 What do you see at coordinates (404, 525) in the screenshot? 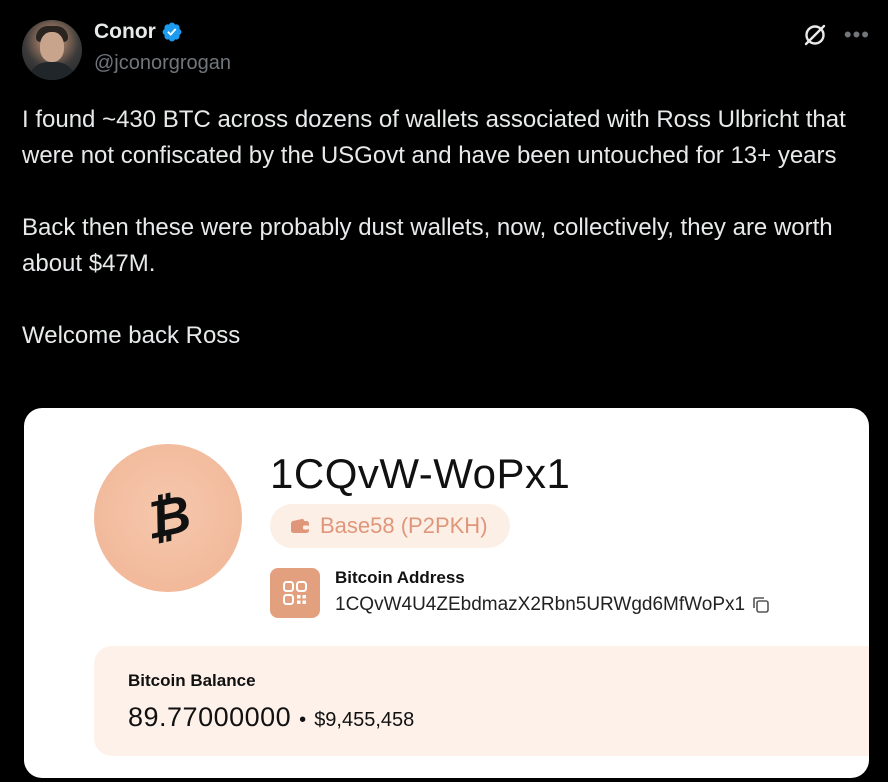
I see `address-format-label: Base58 (P2PKH)` at bounding box center [404, 525].